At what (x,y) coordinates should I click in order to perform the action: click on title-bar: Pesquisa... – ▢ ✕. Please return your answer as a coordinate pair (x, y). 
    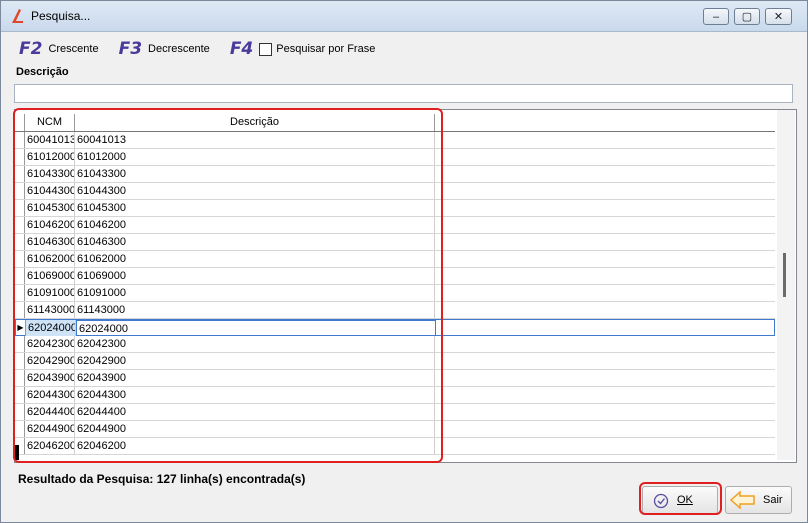
    Looking at the image, I should click on (404, 16).